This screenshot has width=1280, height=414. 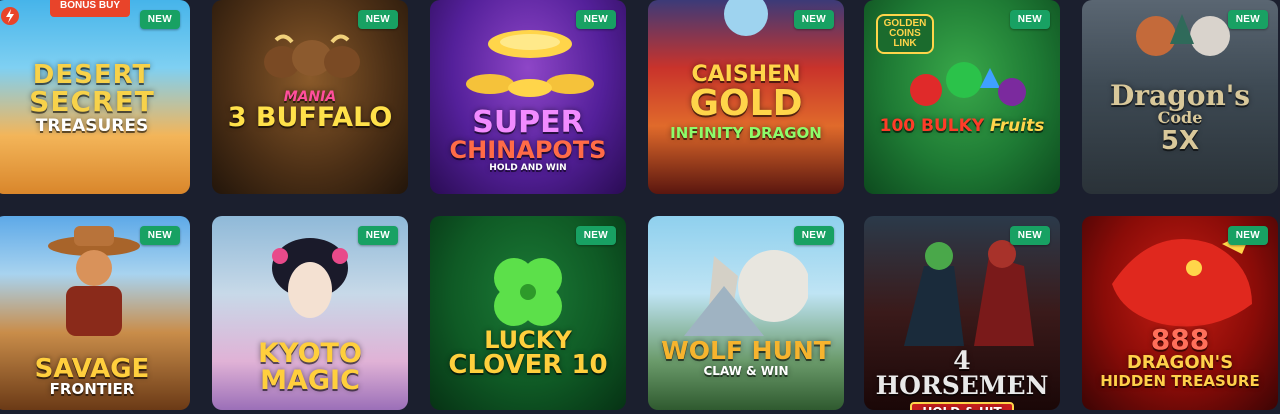 What do you see at coordinates (530, 63) in the screenshot?
I see `gold-pot-icon` at bounding box center [530, 63].